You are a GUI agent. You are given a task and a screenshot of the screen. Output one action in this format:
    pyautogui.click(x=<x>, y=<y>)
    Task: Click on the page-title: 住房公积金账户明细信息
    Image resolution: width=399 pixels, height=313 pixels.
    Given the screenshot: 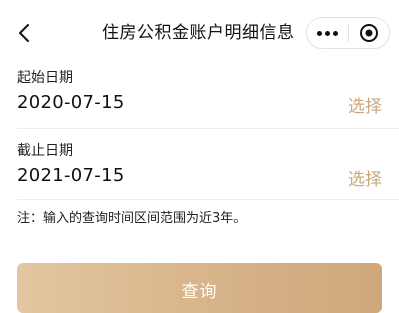 What is the action you would take?
    pyautogui.click(x=198, y=33)
    